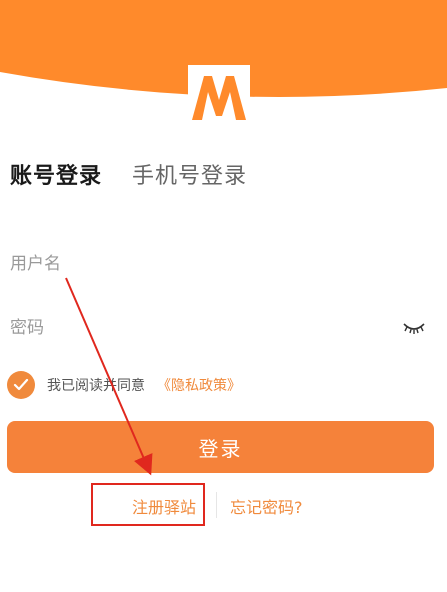 The width and height of the screenshot is (447, 592). Describe the element at coordinates (414, 328) in the screenshot. I see `eye-closed-icon` at that location.